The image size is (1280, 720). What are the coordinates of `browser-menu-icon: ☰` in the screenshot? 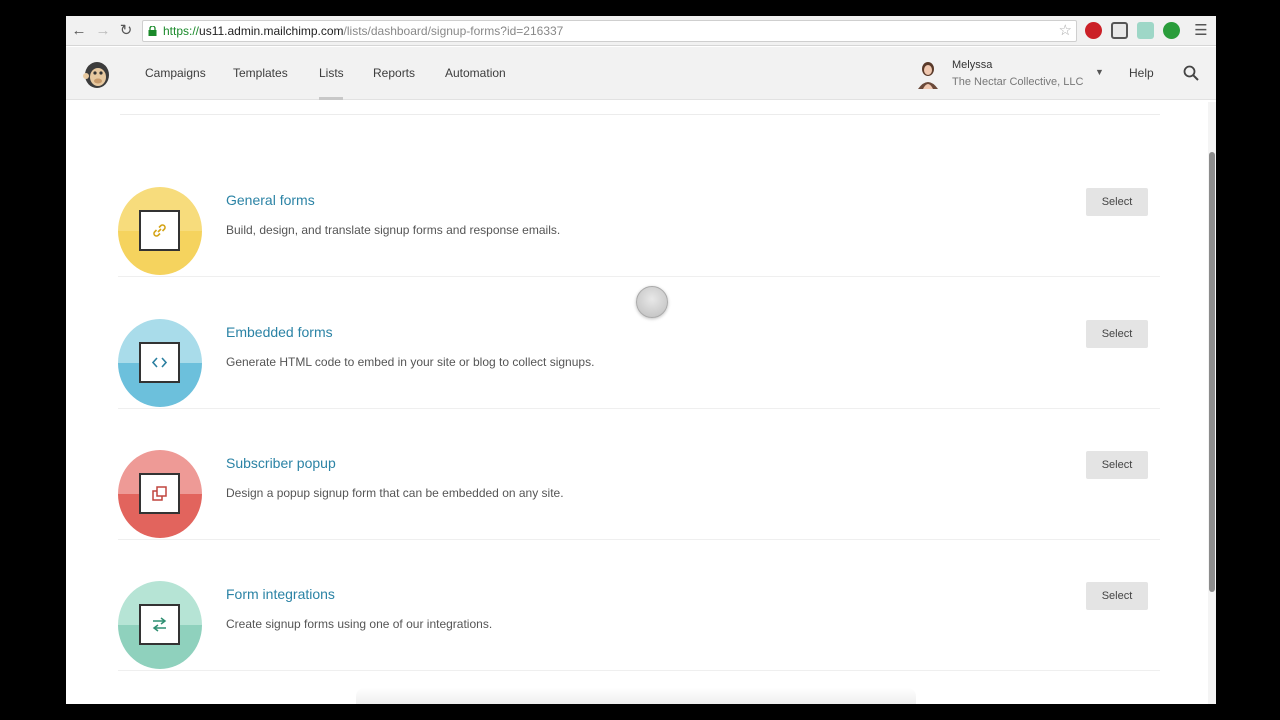 It's located at (1201, 31).